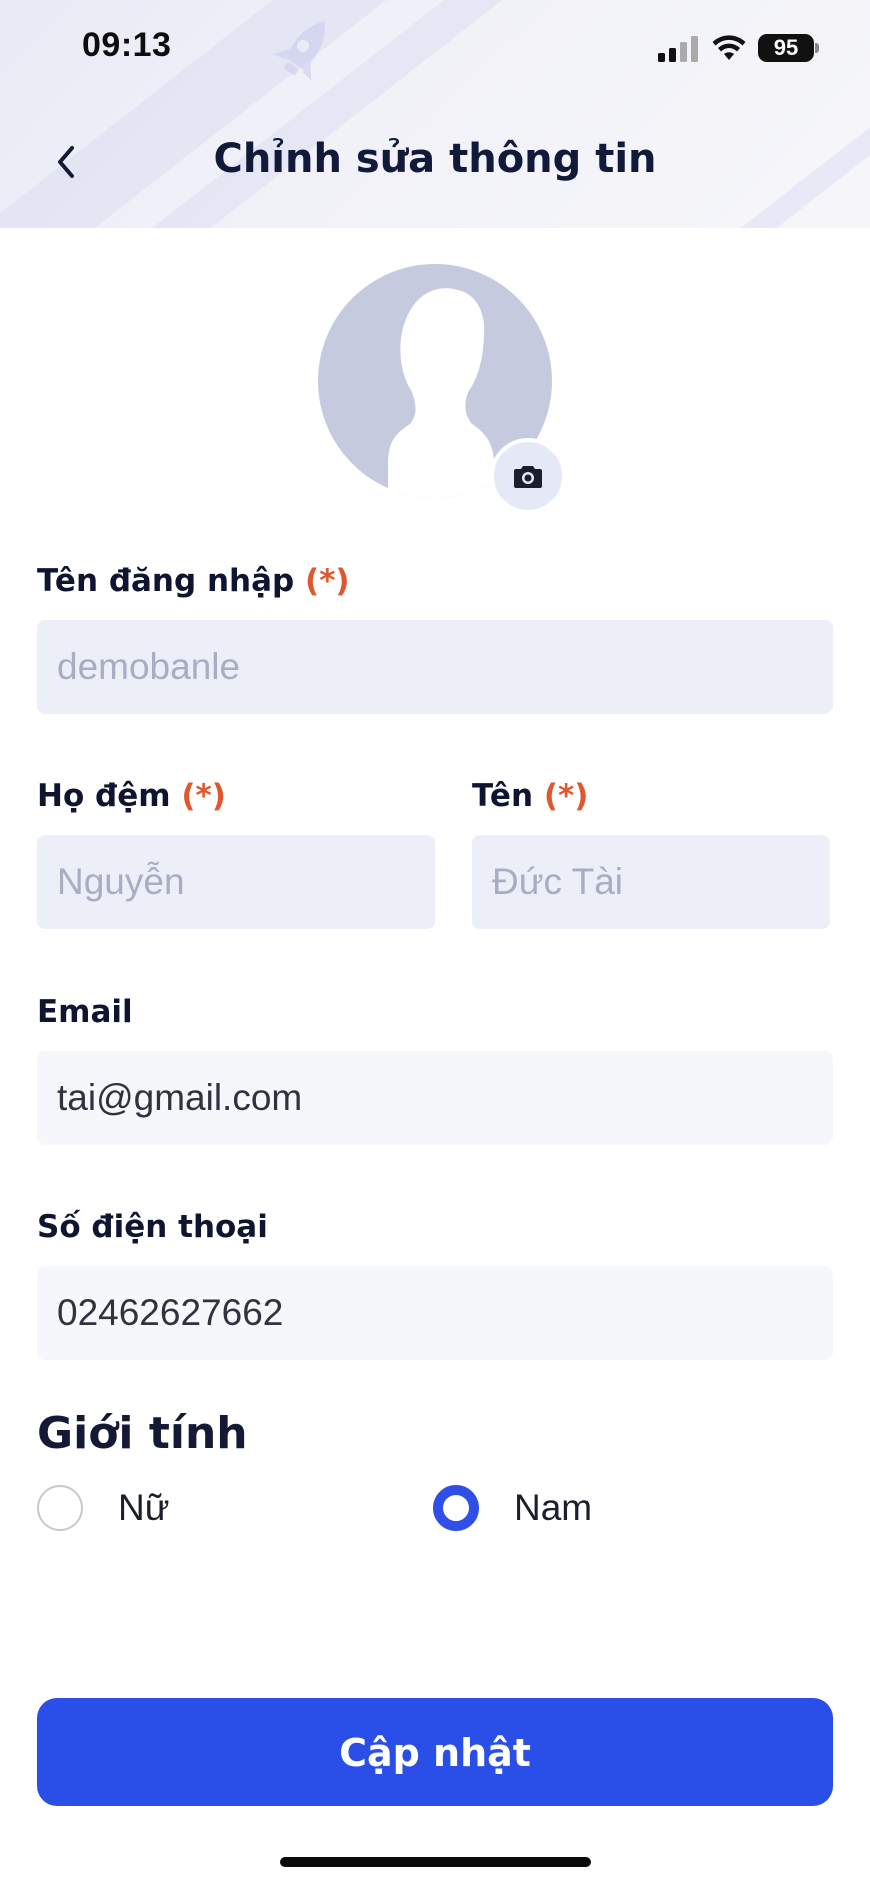 This screenshot has width=870, height=1883. What do you see at coordinates (144, 1508) in the screenshot?
I see `gender-label-female: Nữ` at bounding box center [144, 1508].